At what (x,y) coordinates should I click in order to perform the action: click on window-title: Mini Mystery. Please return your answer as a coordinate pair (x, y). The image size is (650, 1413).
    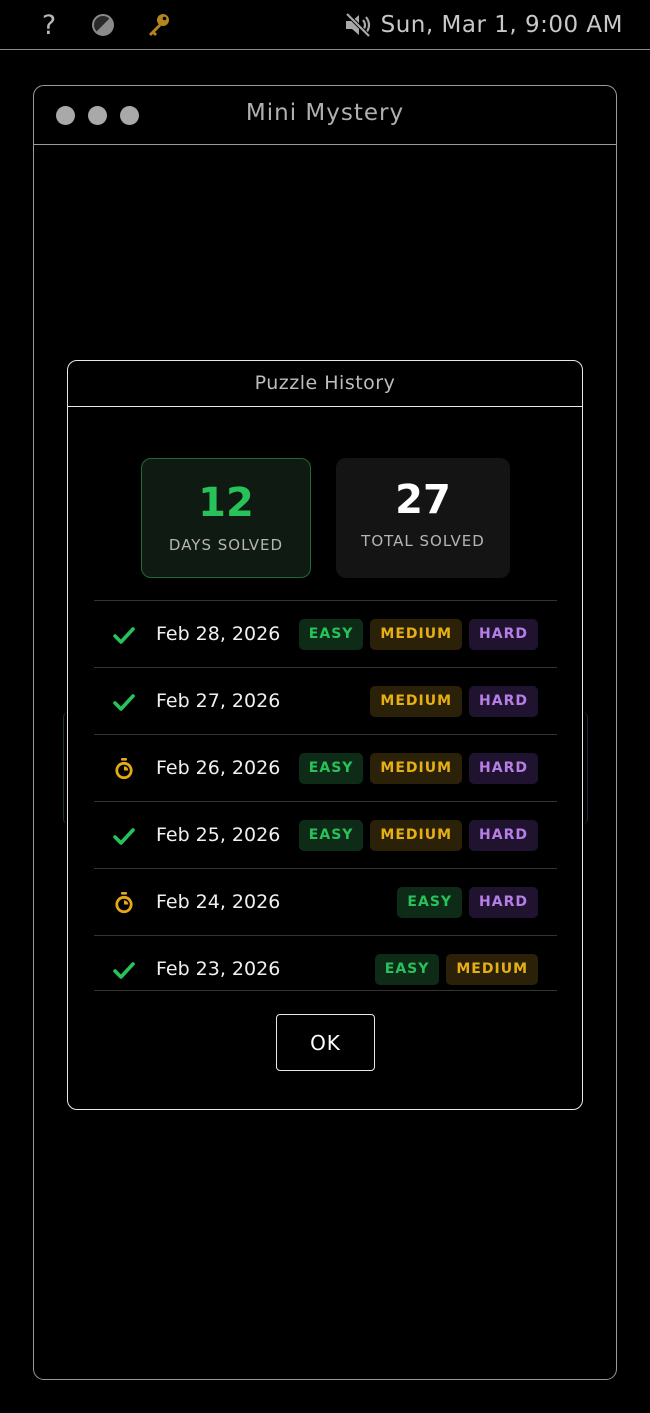
    Looking at the image, I should click on (325, 113).